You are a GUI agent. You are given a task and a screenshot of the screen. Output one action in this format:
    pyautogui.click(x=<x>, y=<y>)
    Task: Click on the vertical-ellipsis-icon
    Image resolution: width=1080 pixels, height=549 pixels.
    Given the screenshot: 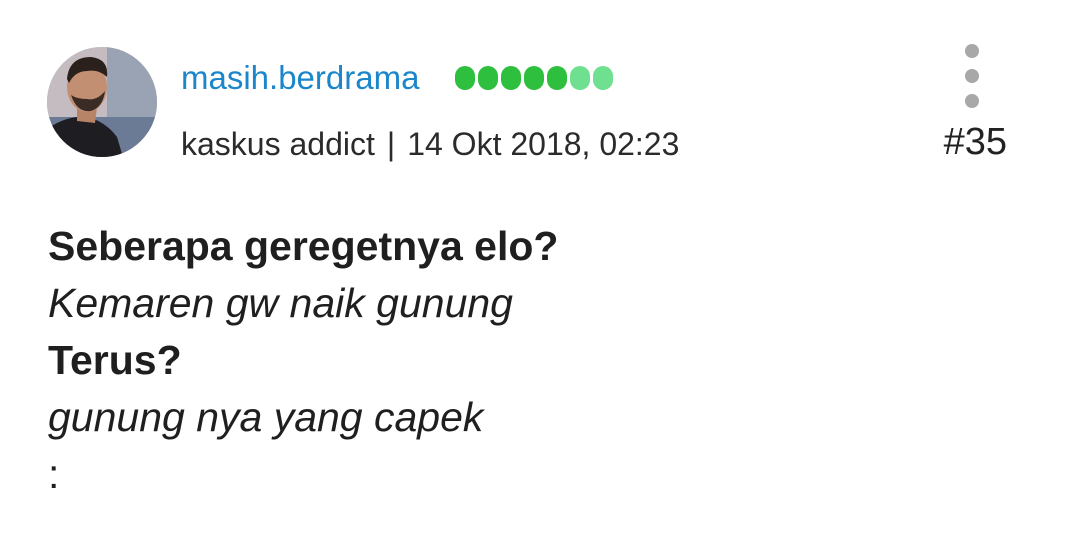 What is the action you would take?
    pyautogui.click(x=972, y=76)
    